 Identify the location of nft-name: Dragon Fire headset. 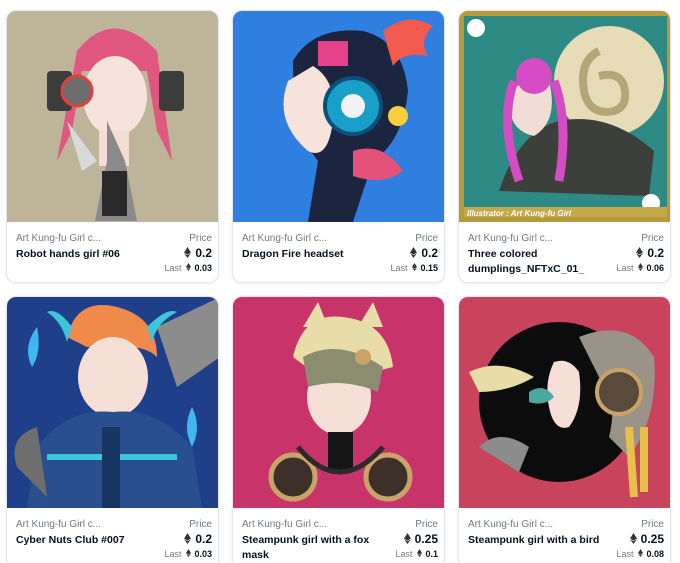
(317, 254).